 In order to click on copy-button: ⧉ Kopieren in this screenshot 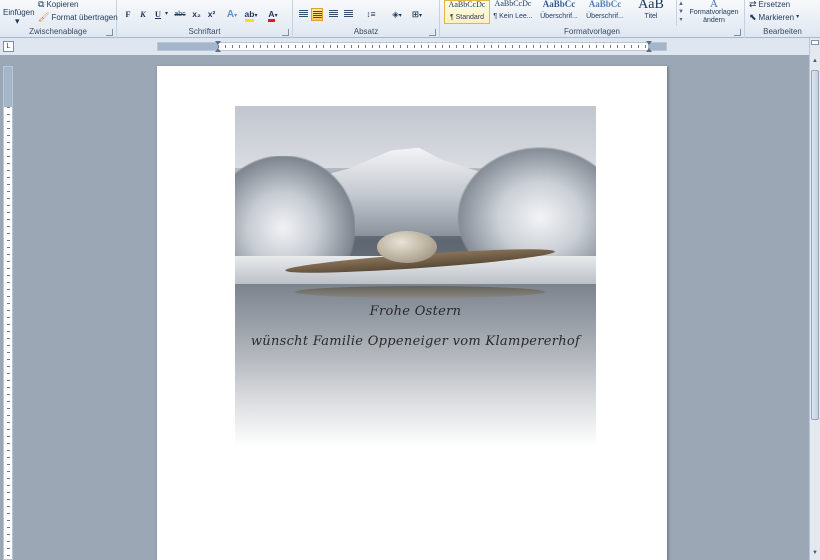, I will do `click(58, 4)`.